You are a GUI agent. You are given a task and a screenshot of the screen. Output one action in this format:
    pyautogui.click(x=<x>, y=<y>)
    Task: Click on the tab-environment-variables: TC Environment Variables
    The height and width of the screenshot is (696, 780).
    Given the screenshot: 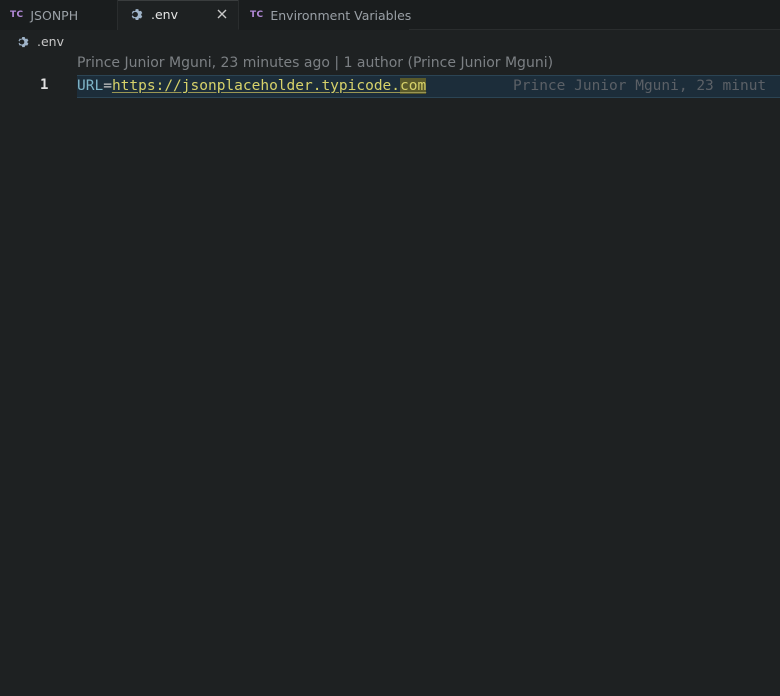 What is the action you would take?
    pyautogui.click(x=325, y=15)
    